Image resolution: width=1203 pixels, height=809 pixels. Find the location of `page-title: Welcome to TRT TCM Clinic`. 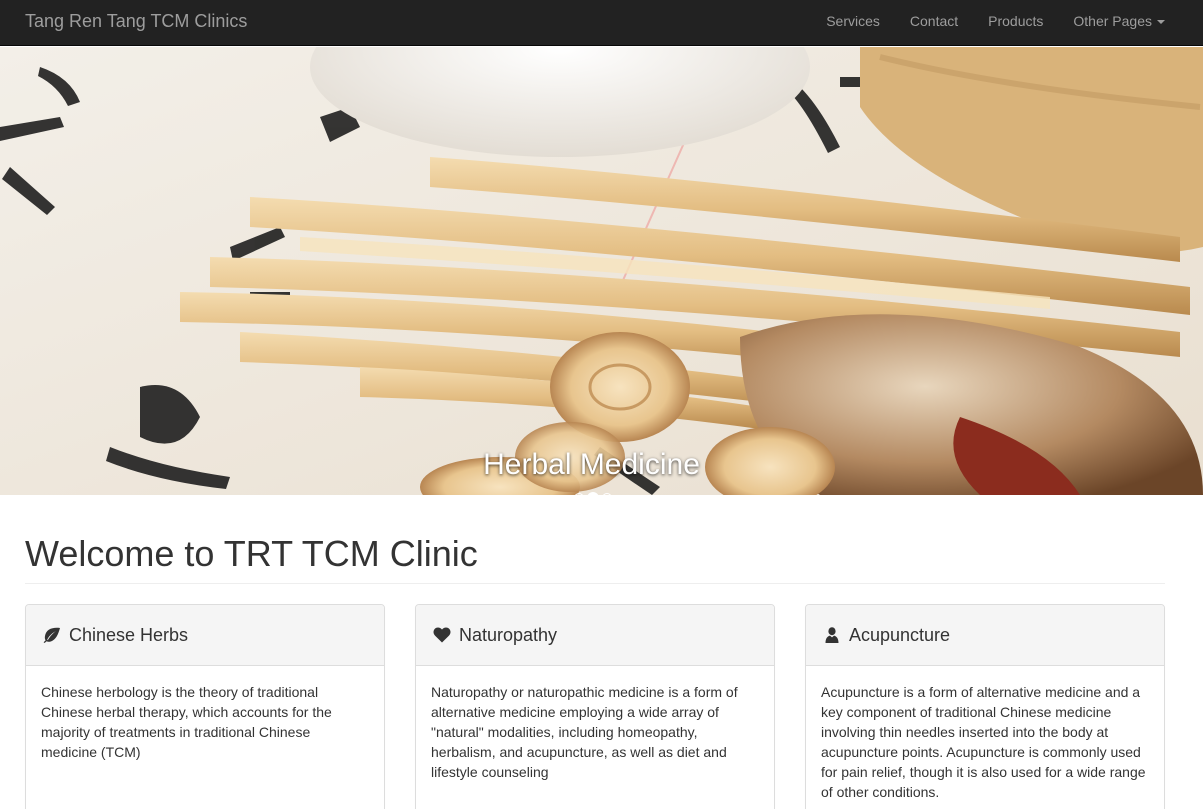

page-title: Welcome to TRT TCM Clinic is located at coordinates (251, 553).